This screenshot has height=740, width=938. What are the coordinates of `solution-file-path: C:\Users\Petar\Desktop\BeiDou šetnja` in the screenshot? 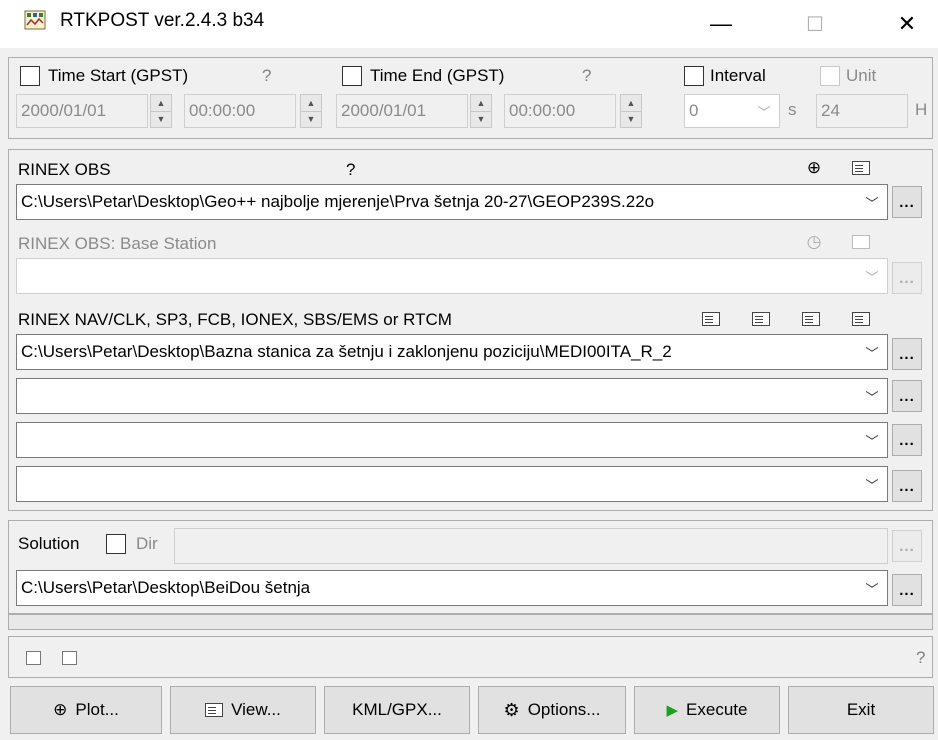 It's located at (166, 587).